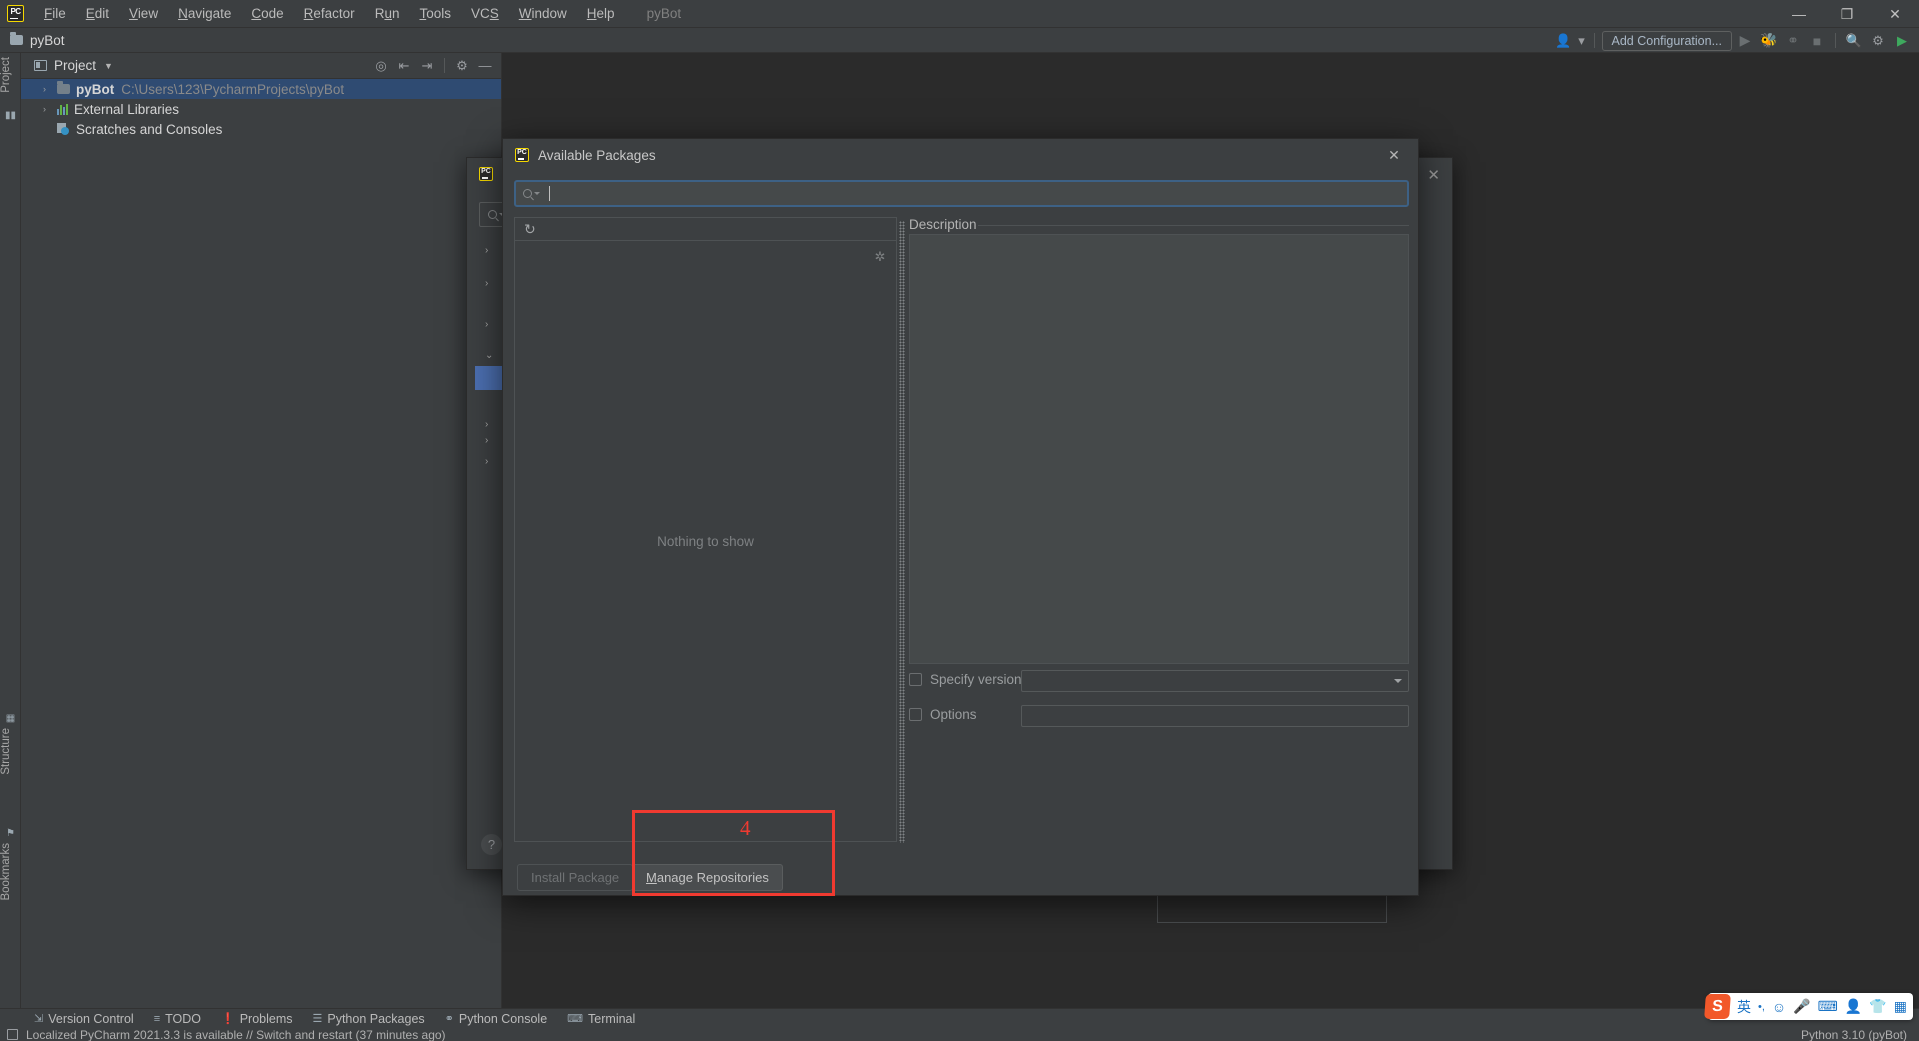 The image size is (1919, 1041). What do you see at coordinates (257, 1019) in the screenshot?
I see `bottom-tab-problems: ❗ Problems` at bounding box center [257, 1019].